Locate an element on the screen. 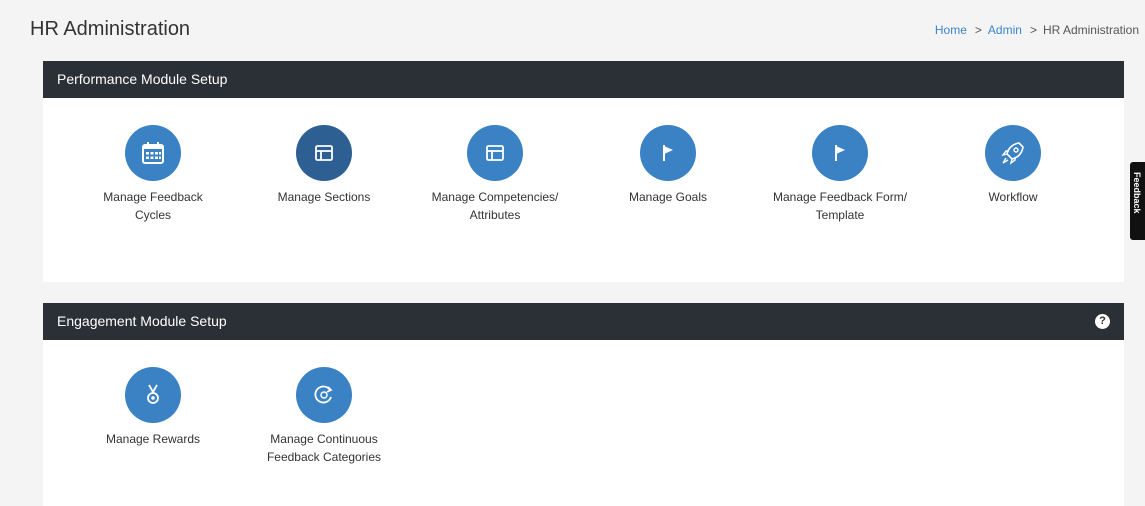 This screenshot has height=506, width=1145. breadcrumb-home-link: Home is located at coordinates (951, 30).